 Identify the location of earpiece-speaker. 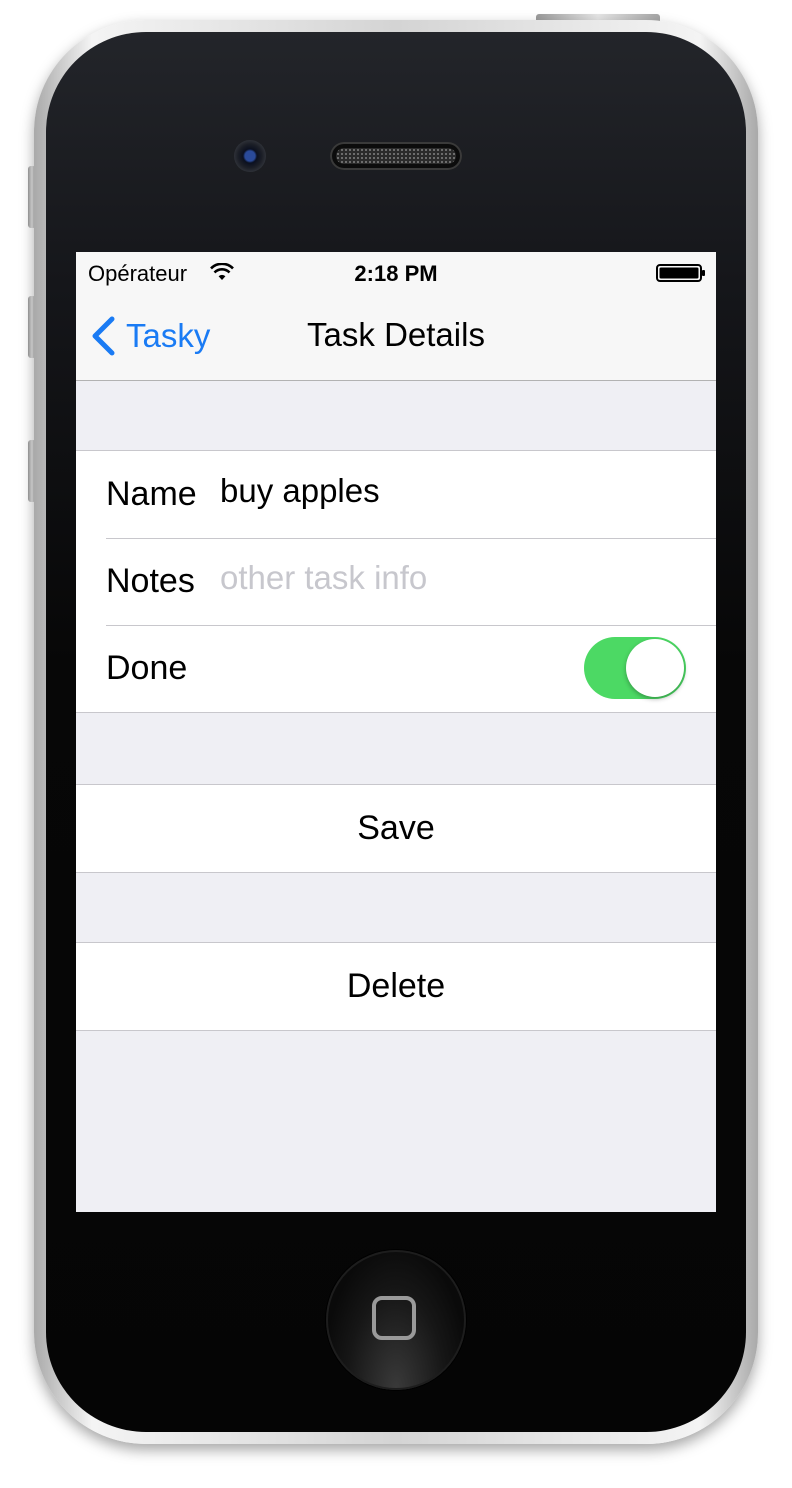
(396, 156).